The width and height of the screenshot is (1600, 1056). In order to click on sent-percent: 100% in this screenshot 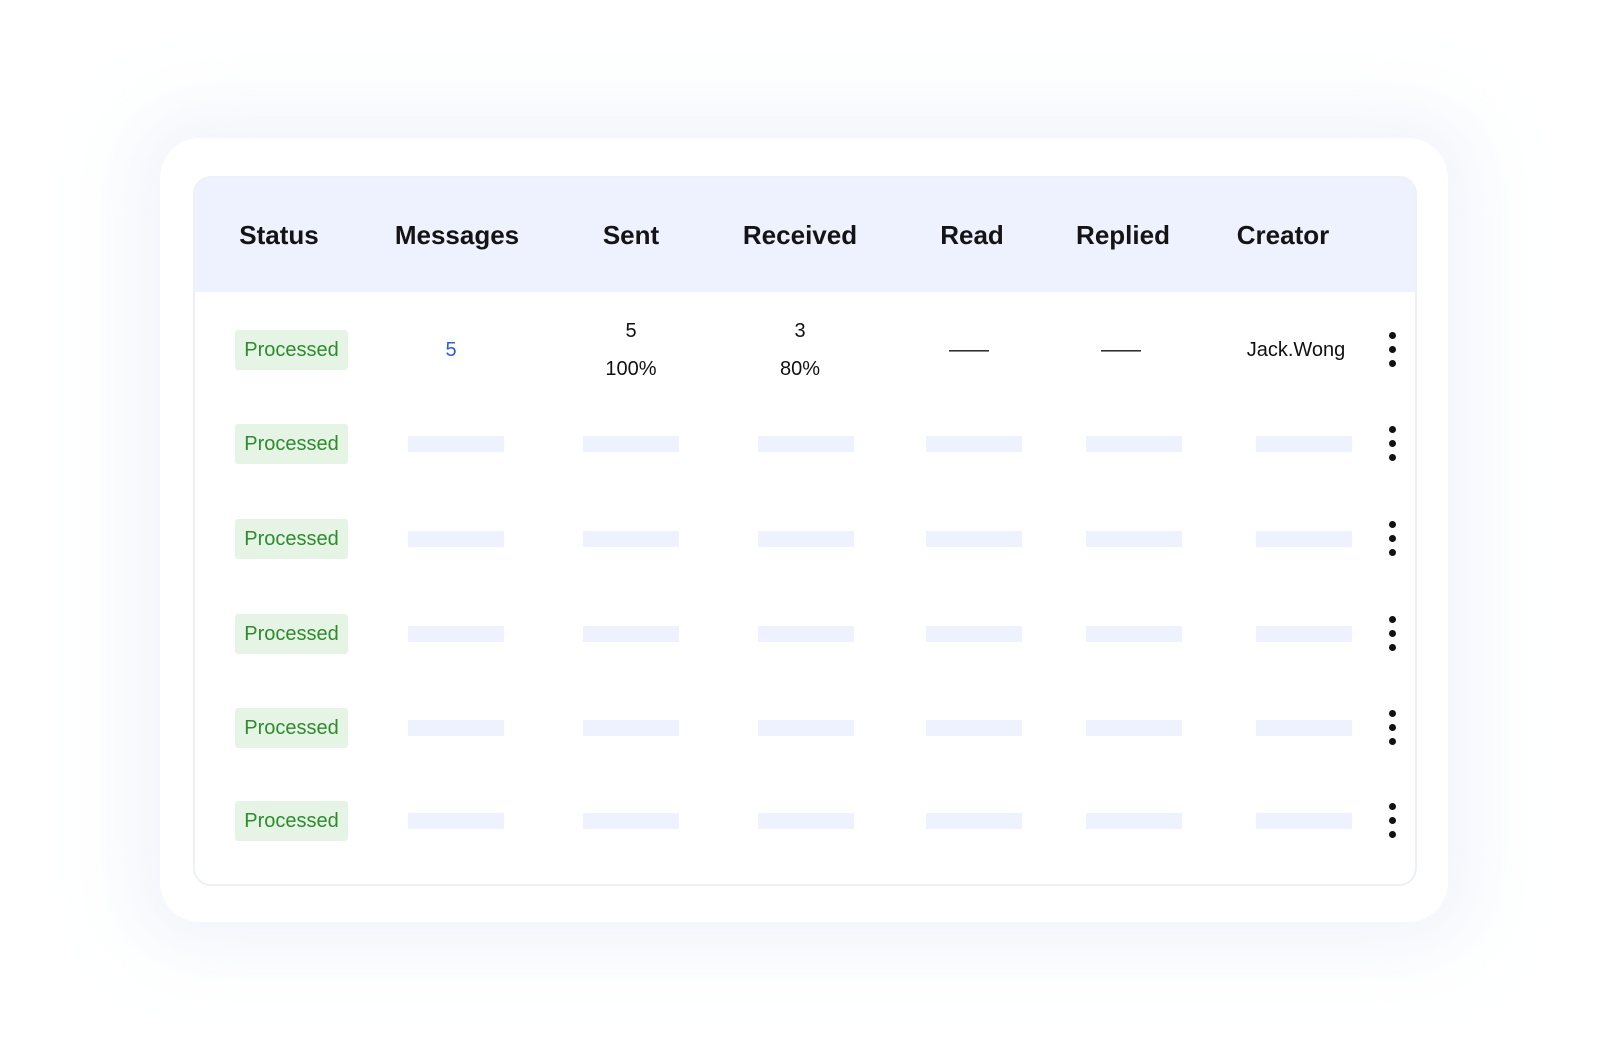, I will do `click(631, 369)`.